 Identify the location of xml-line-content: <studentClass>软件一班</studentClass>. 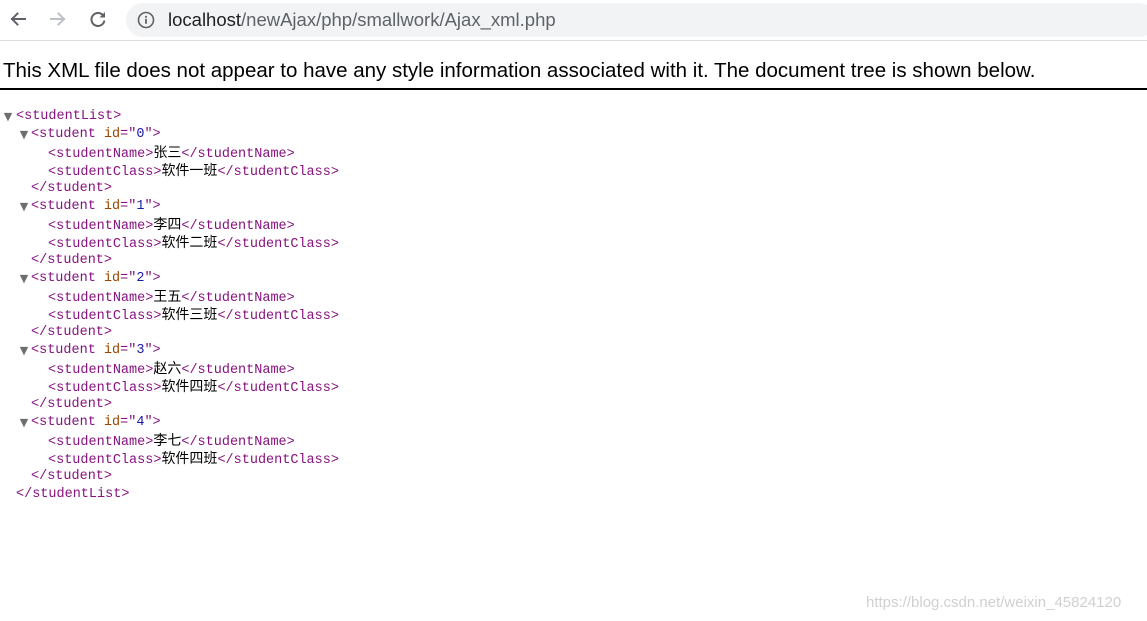
(193, 171).